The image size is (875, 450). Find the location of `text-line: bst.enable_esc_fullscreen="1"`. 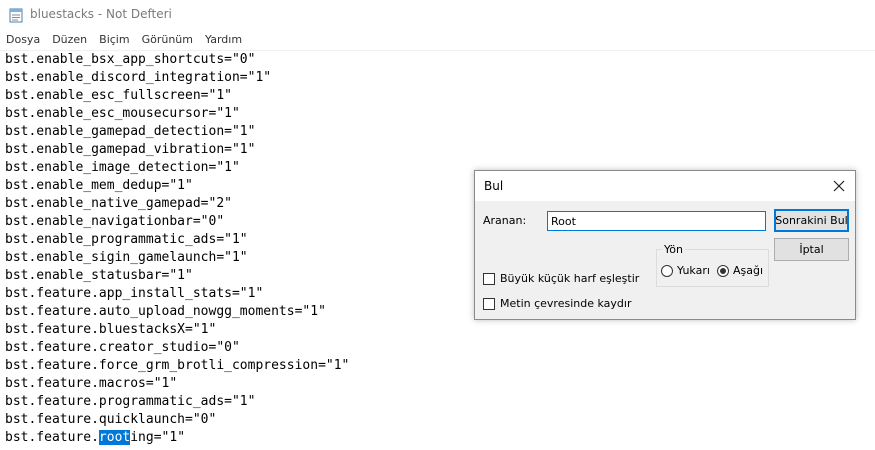

text-line: bst.enable_esc_fullscreen="1" is located at coordinates (118, 95).